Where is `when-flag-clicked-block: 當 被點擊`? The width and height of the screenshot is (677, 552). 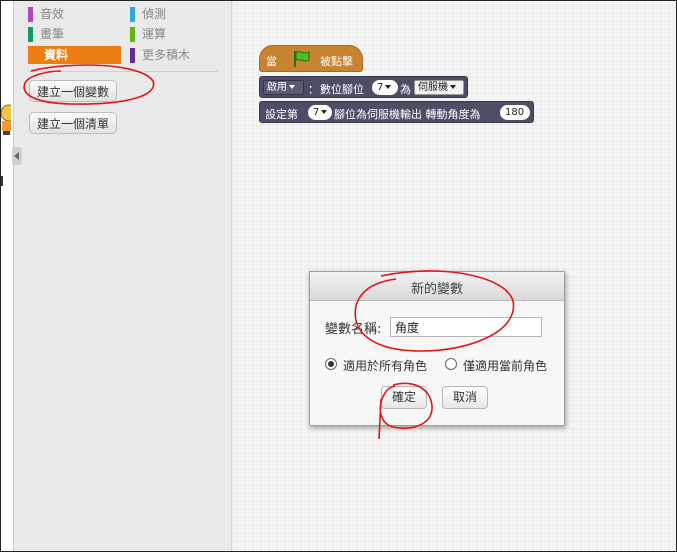
when-flag-clicked-block: 當 被點擊 is located at coordinates (311, 58).